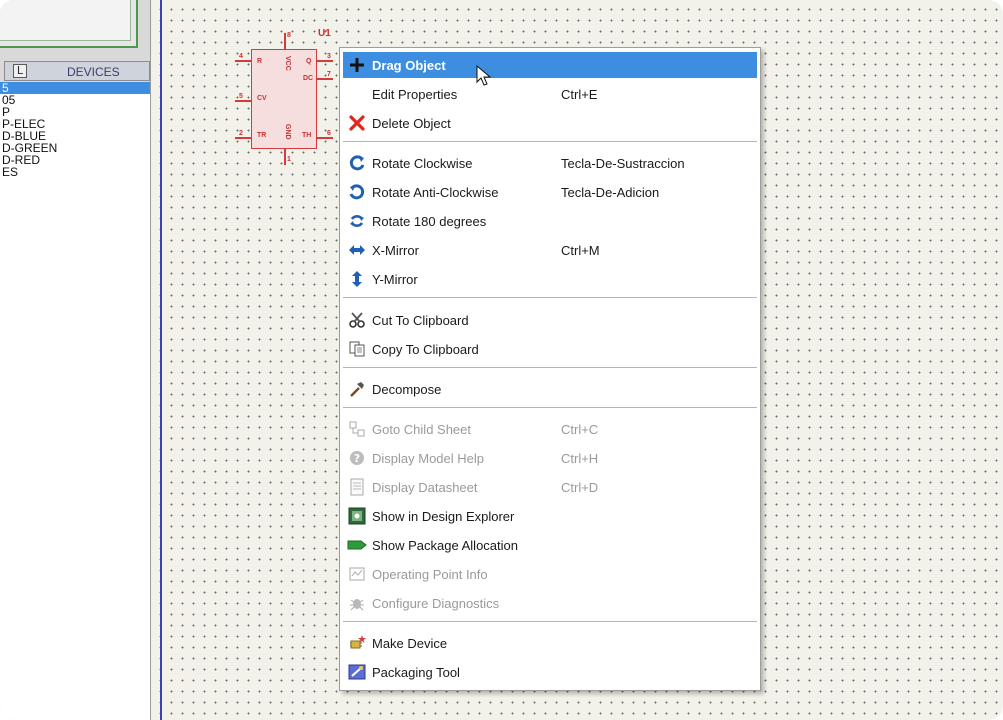  What do you see at coordinates (325, 138) in the screenshot?
I see `pin-th` at bounding box center [325, 138].